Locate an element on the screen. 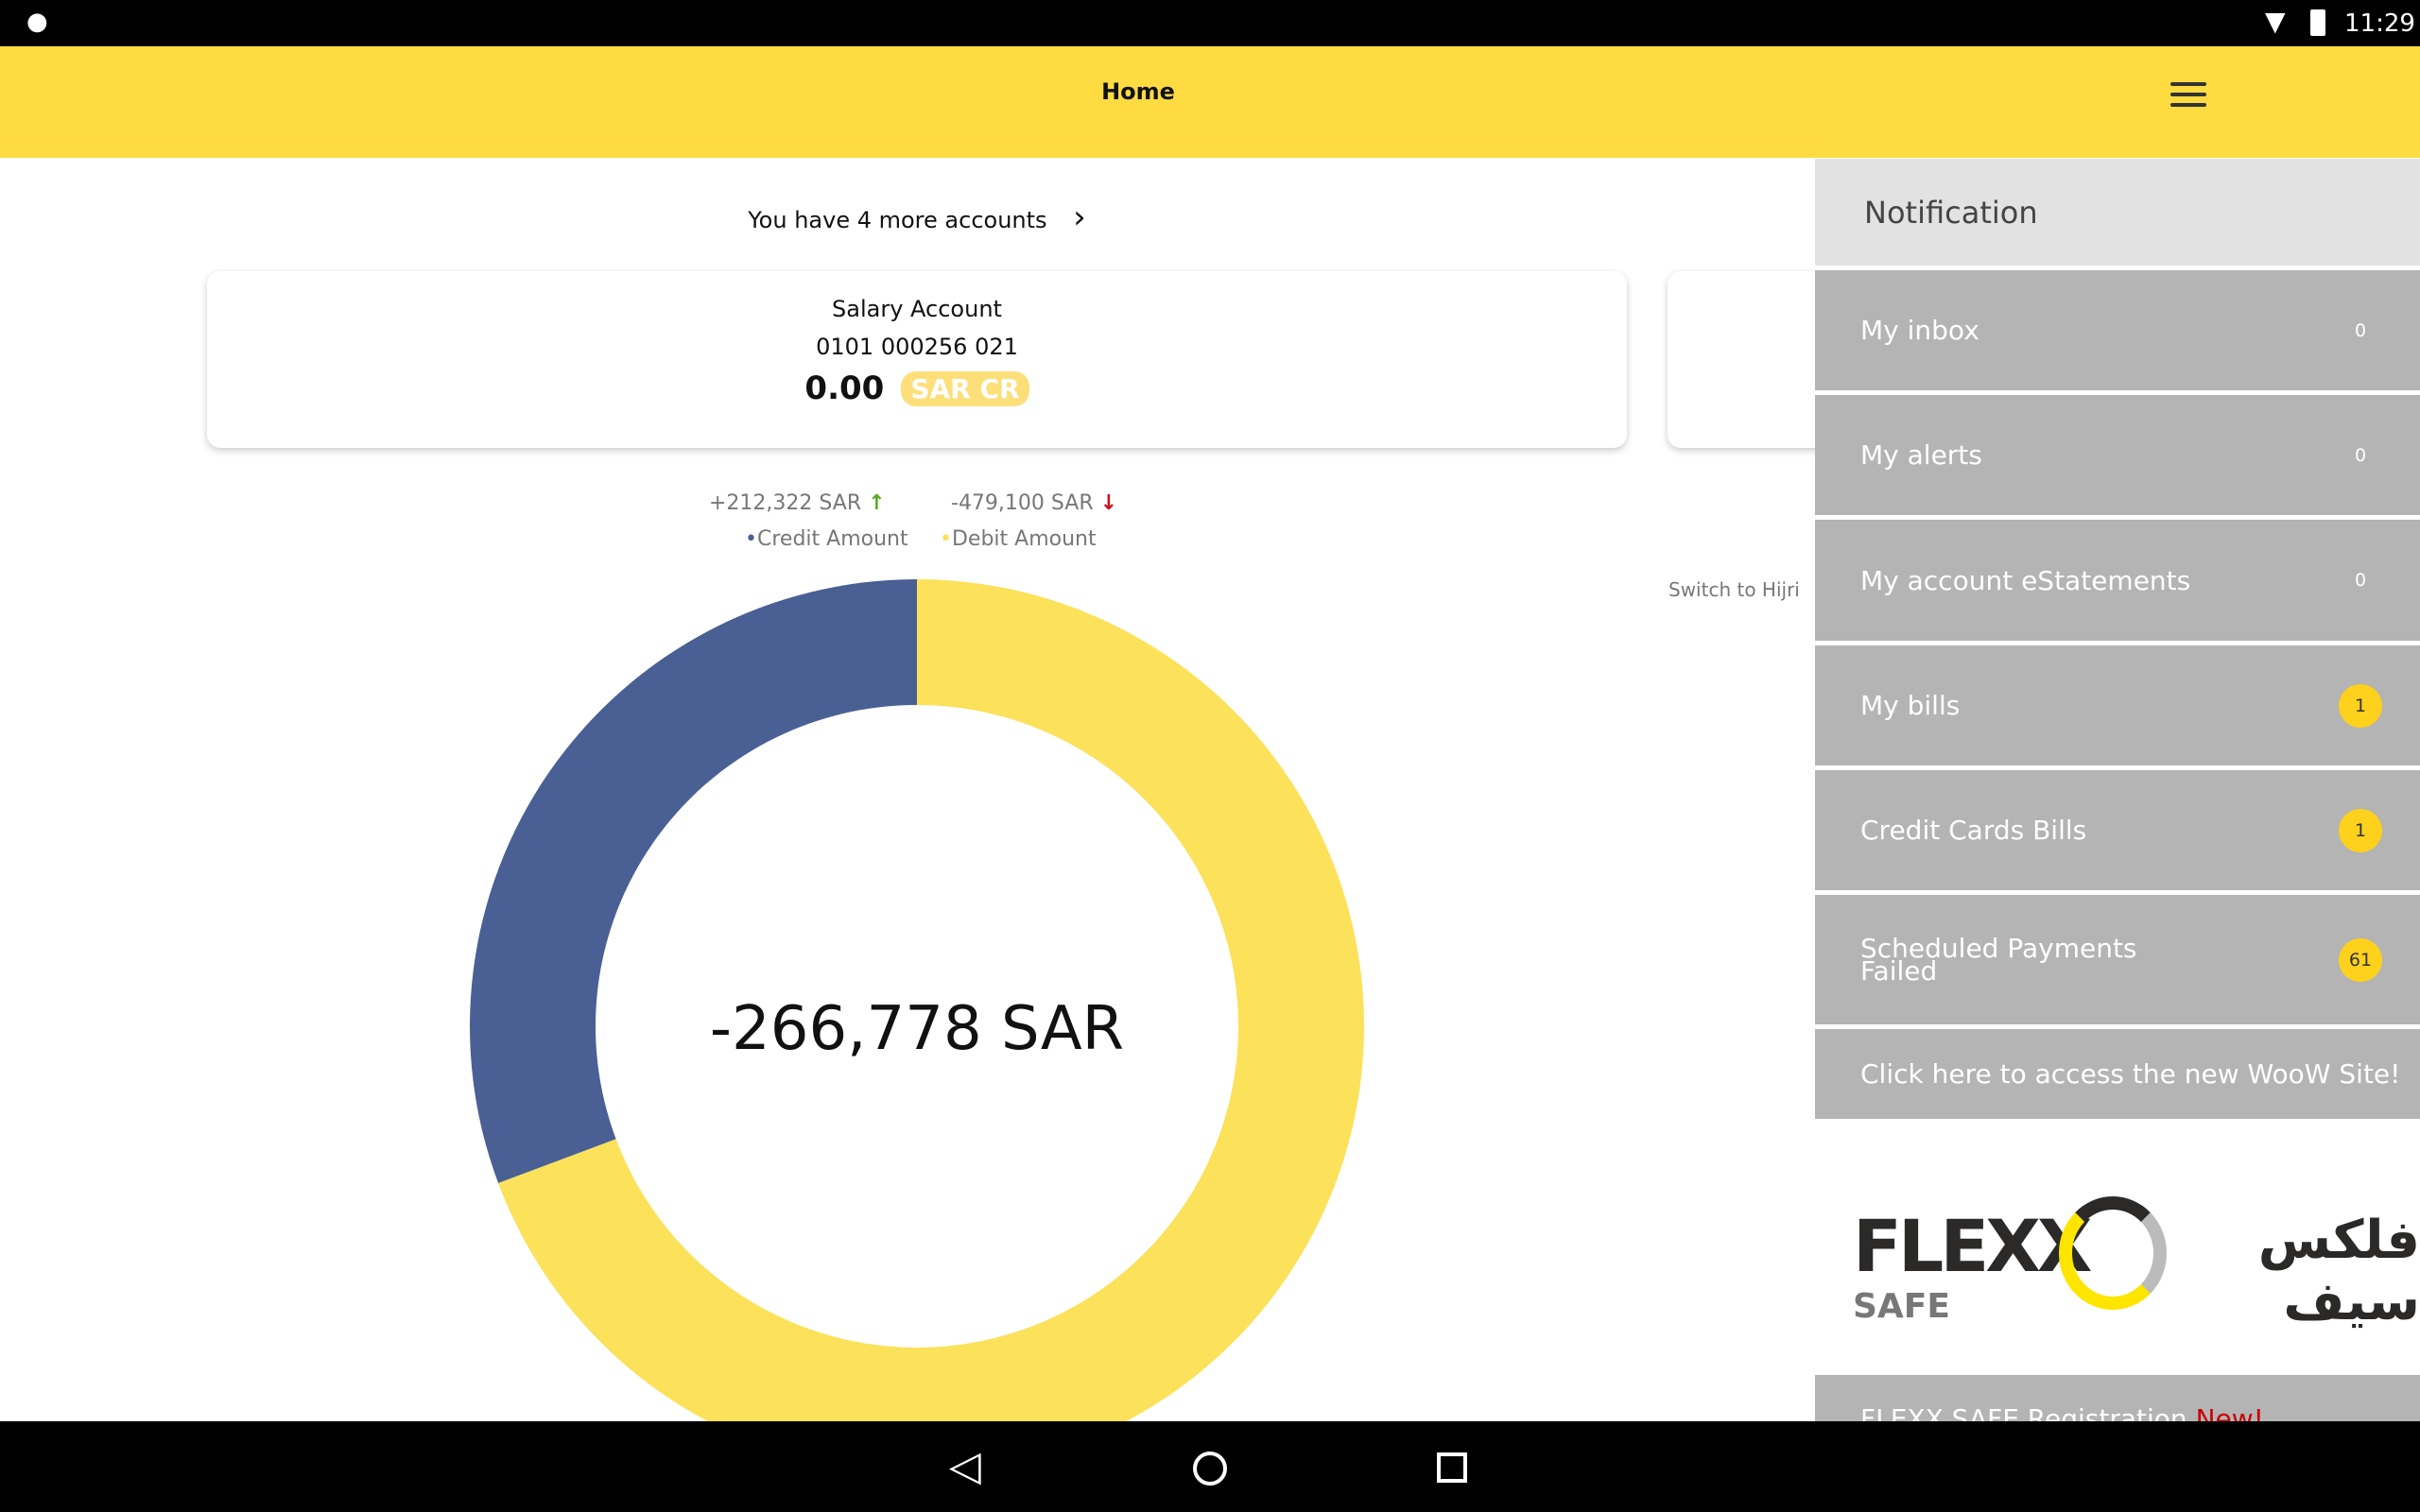 The image size is (2420, 1512). slice-credit is located at coordinates (693, 881).